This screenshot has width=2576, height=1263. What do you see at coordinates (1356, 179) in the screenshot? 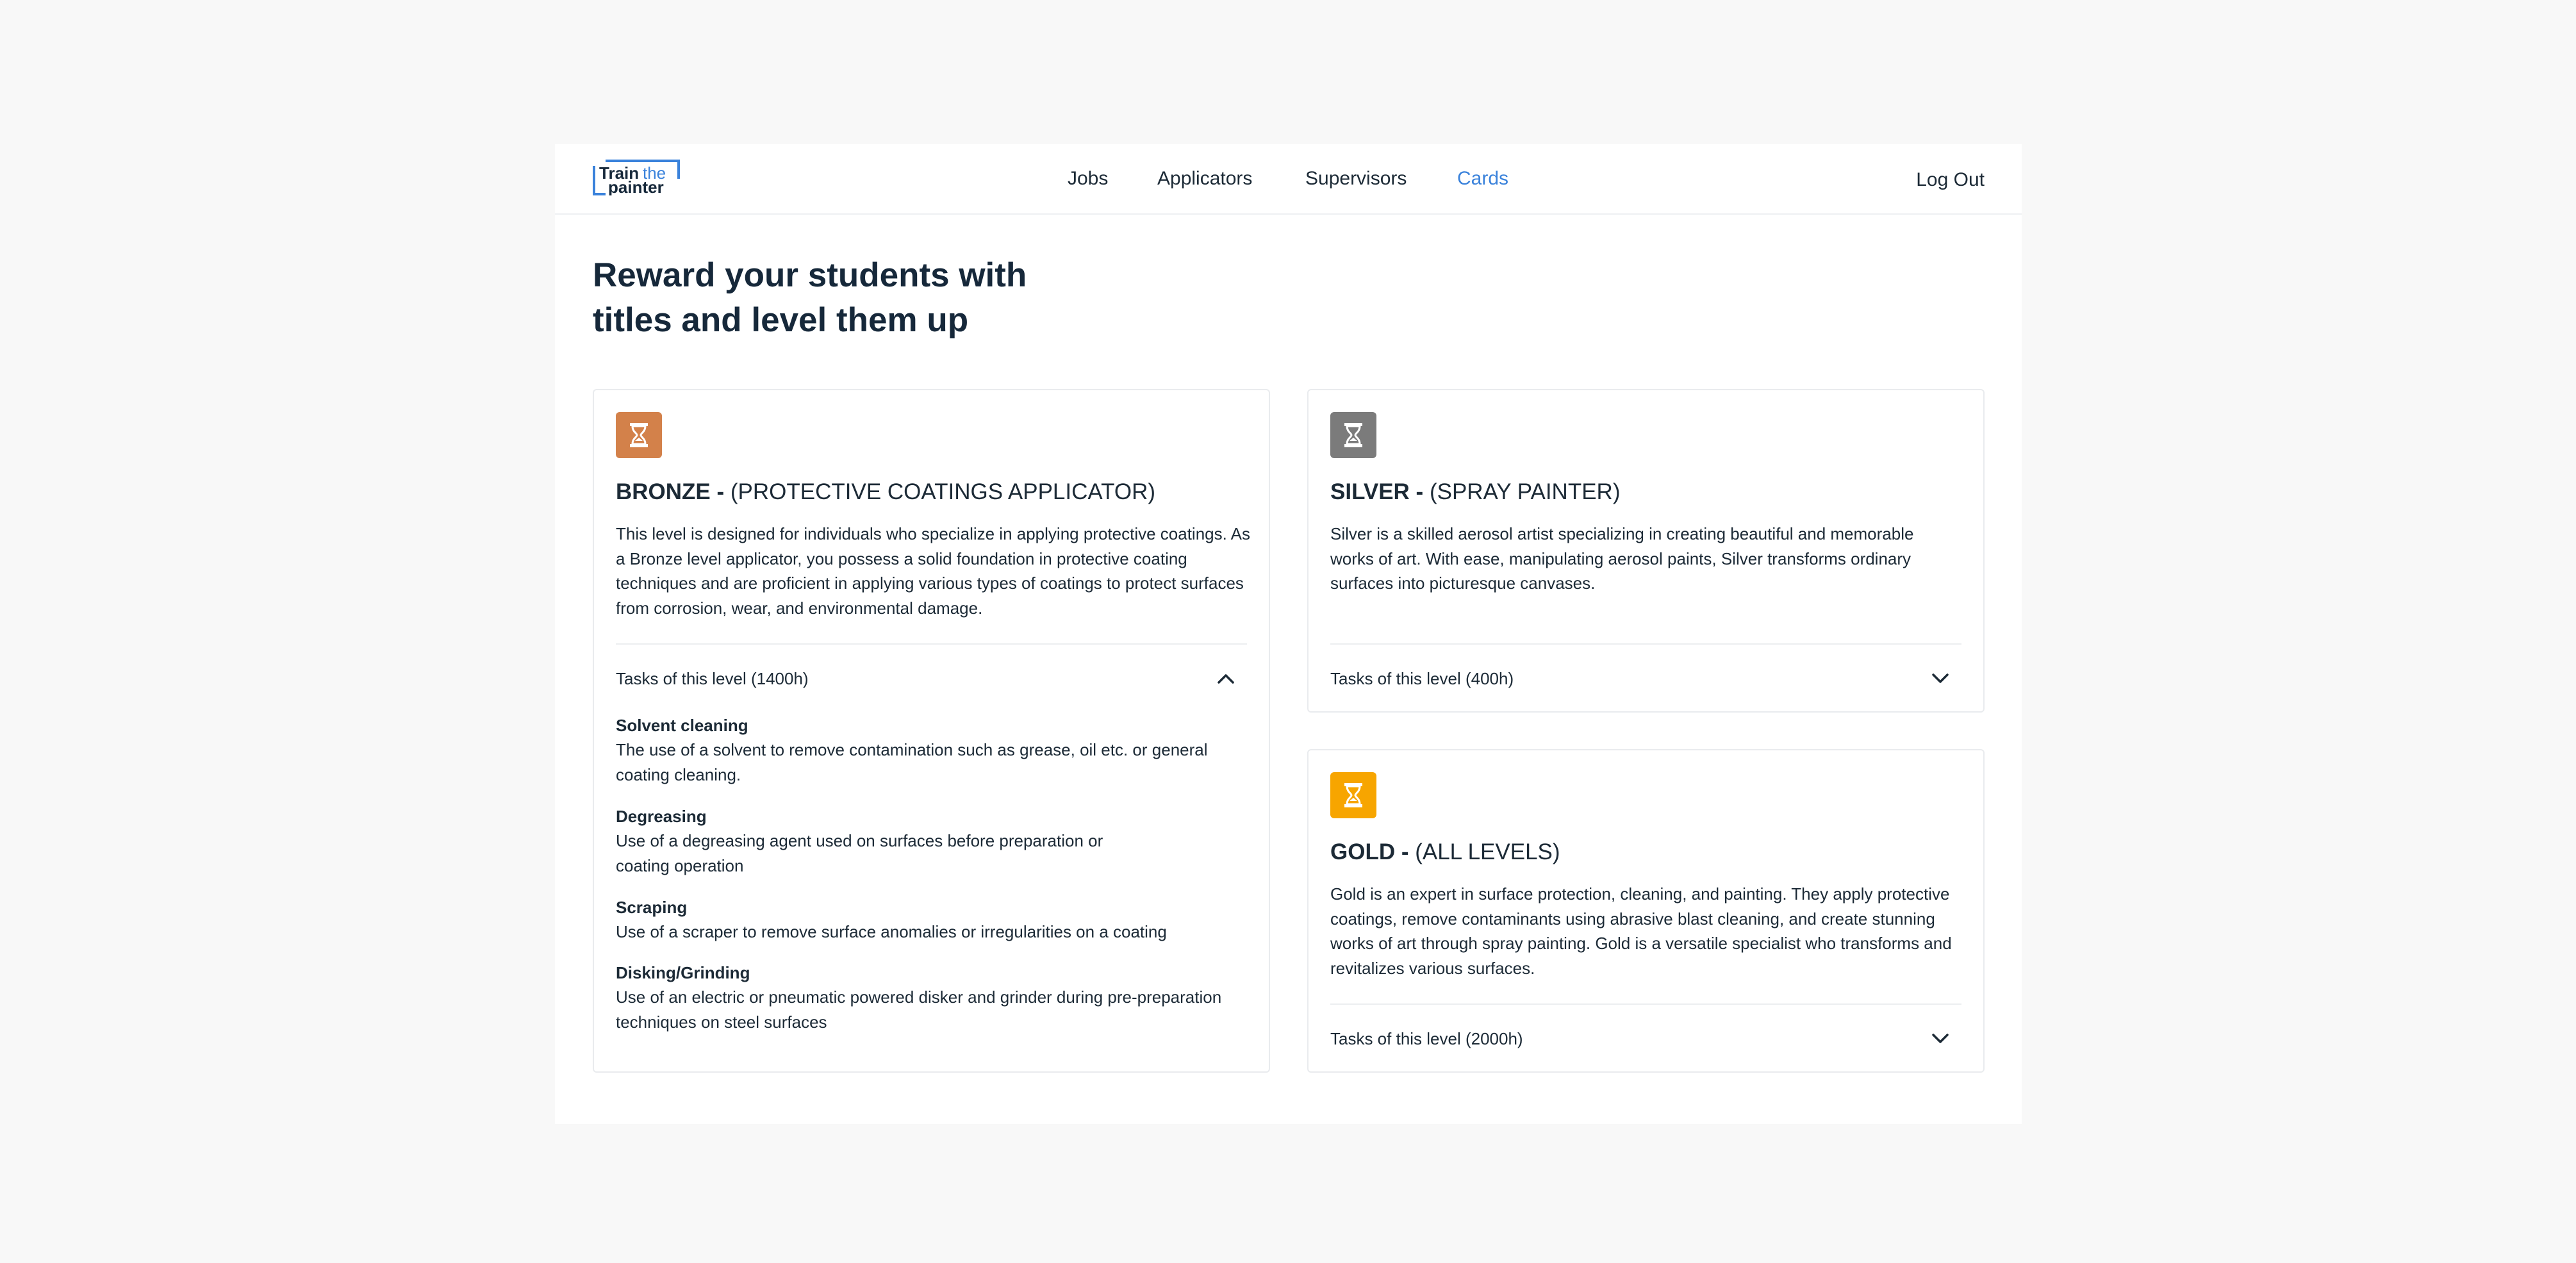
I see `nav-supervisors: Supervisors` at bounding box center [1356, 179].